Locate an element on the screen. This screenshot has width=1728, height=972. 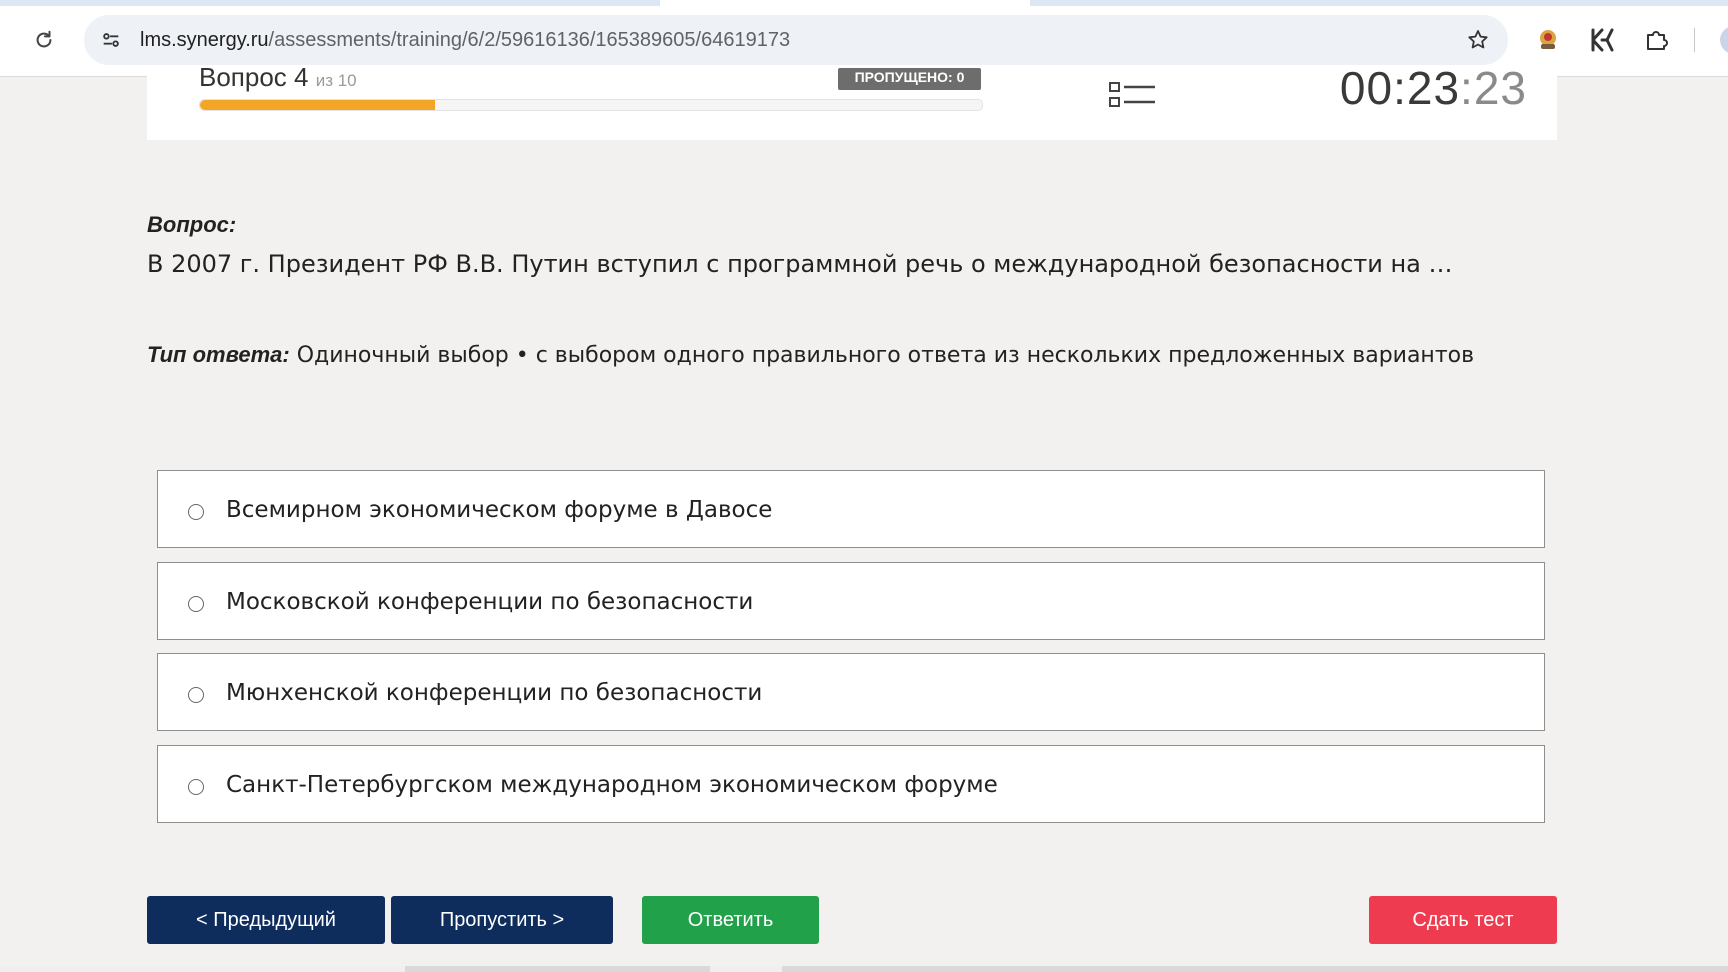
answer-option: Всемирном экономическом форуме в Давосе is located at coordinates (851, 509).